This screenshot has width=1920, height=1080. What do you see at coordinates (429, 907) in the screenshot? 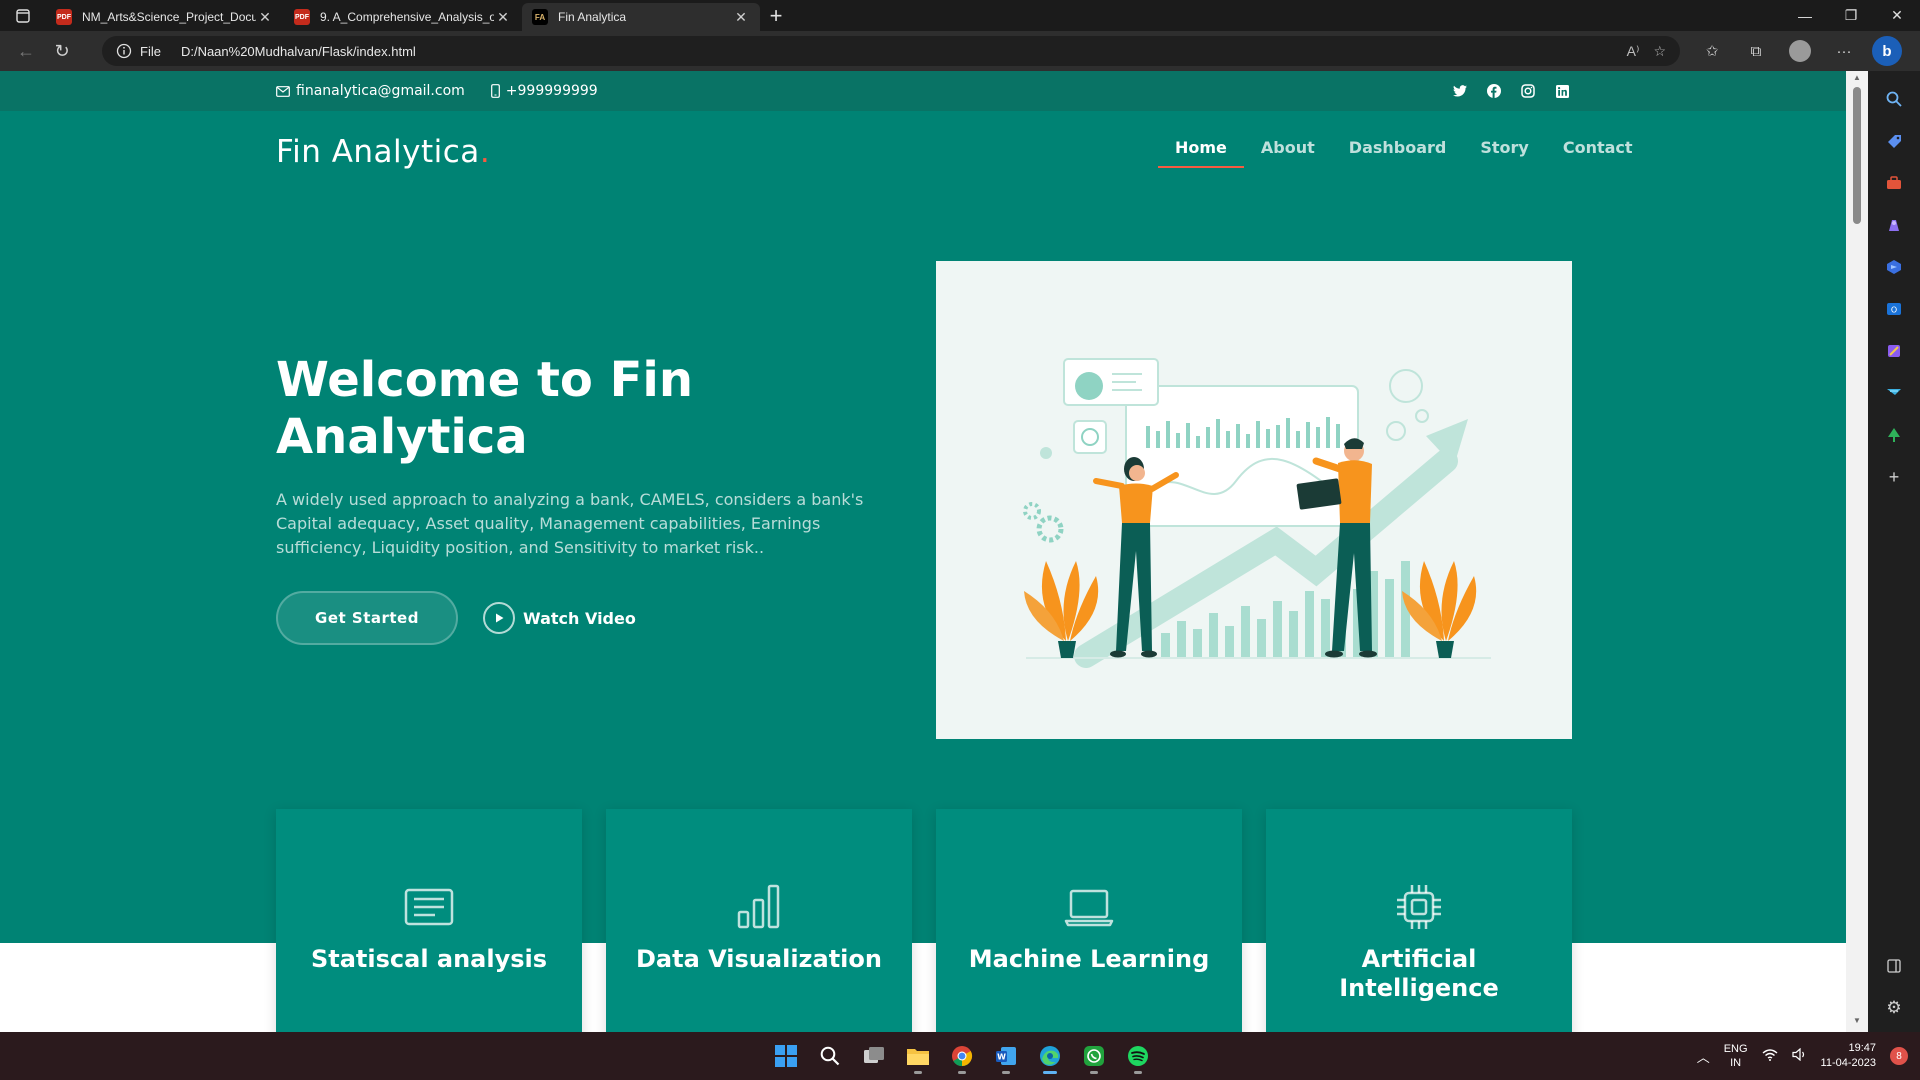
I see `document-lines-icon` at bounding box center [429, 907].